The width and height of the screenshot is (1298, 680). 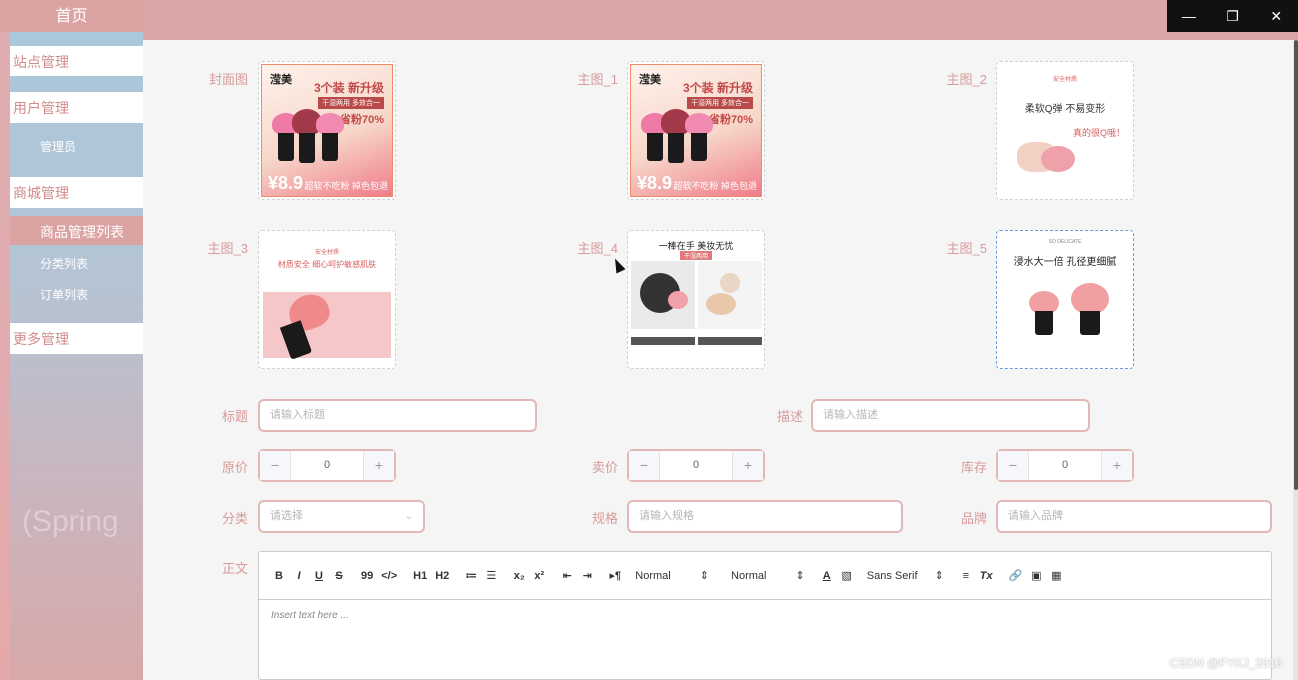 I want to click on text-direction-icon: ▸¶, so click(x=615, y=575).